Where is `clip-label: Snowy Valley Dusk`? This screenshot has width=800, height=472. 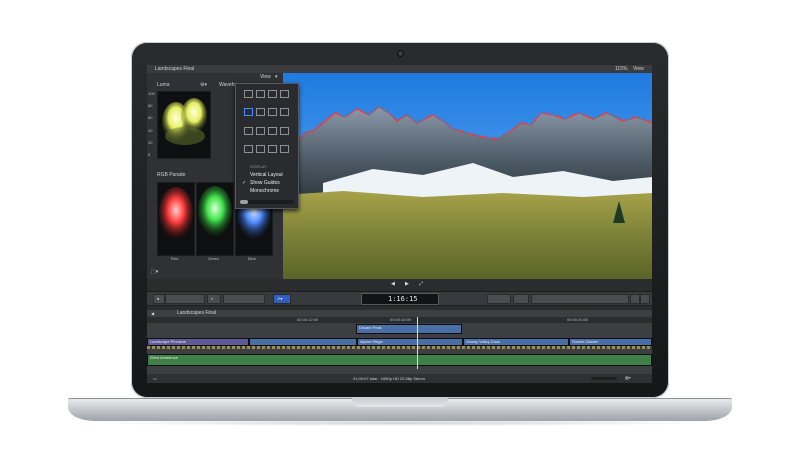
clip-label: Snowy Valley Dusk is located at coordinates (483, 341).